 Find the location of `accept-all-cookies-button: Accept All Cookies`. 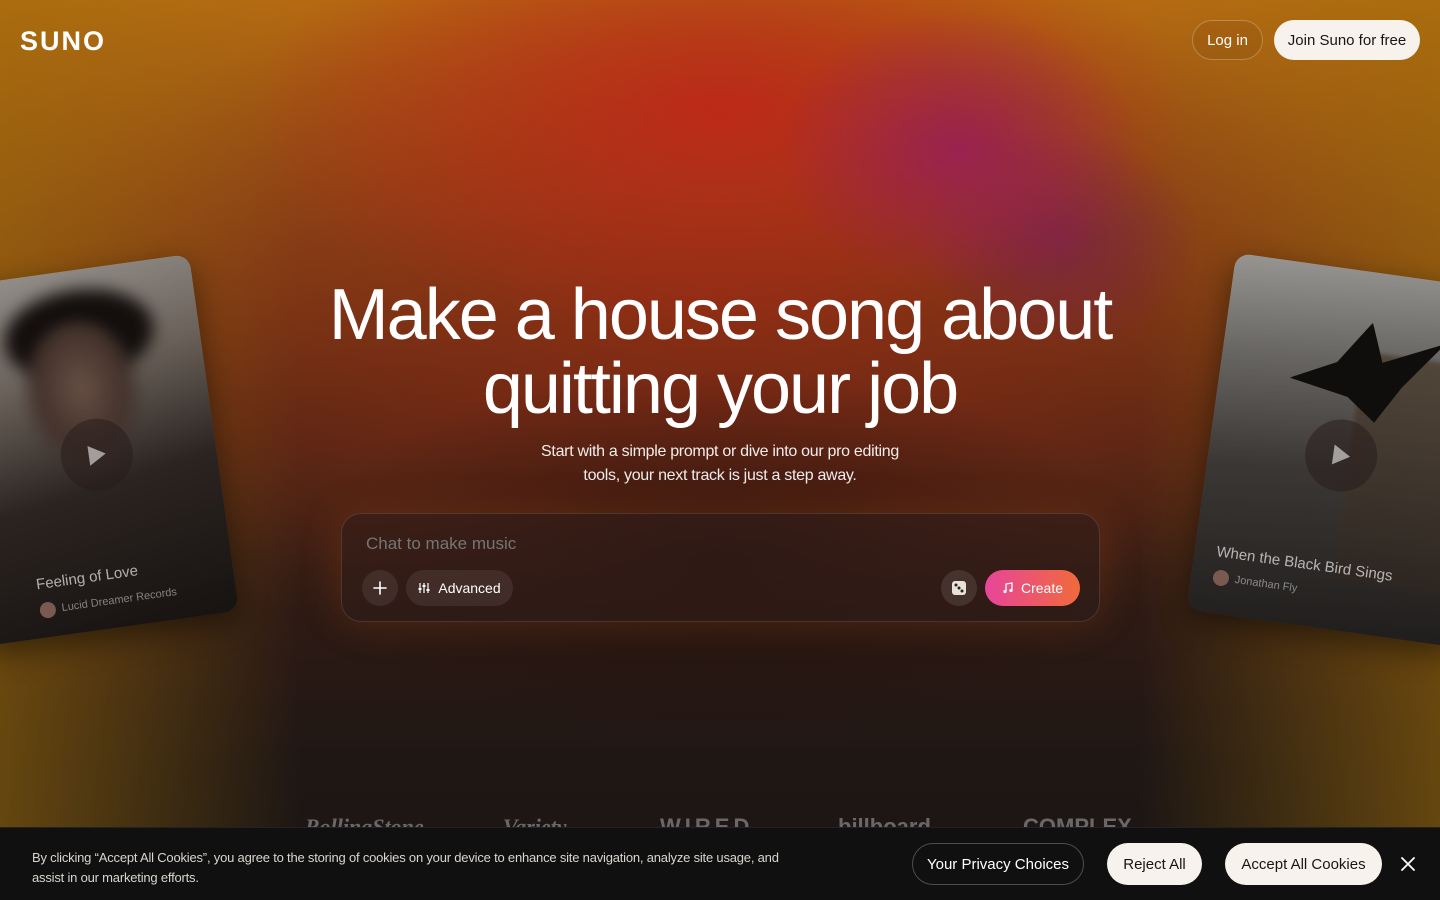

accept-all-cookies-button: Accept All Cookies is located at coordinates (1303, 864).